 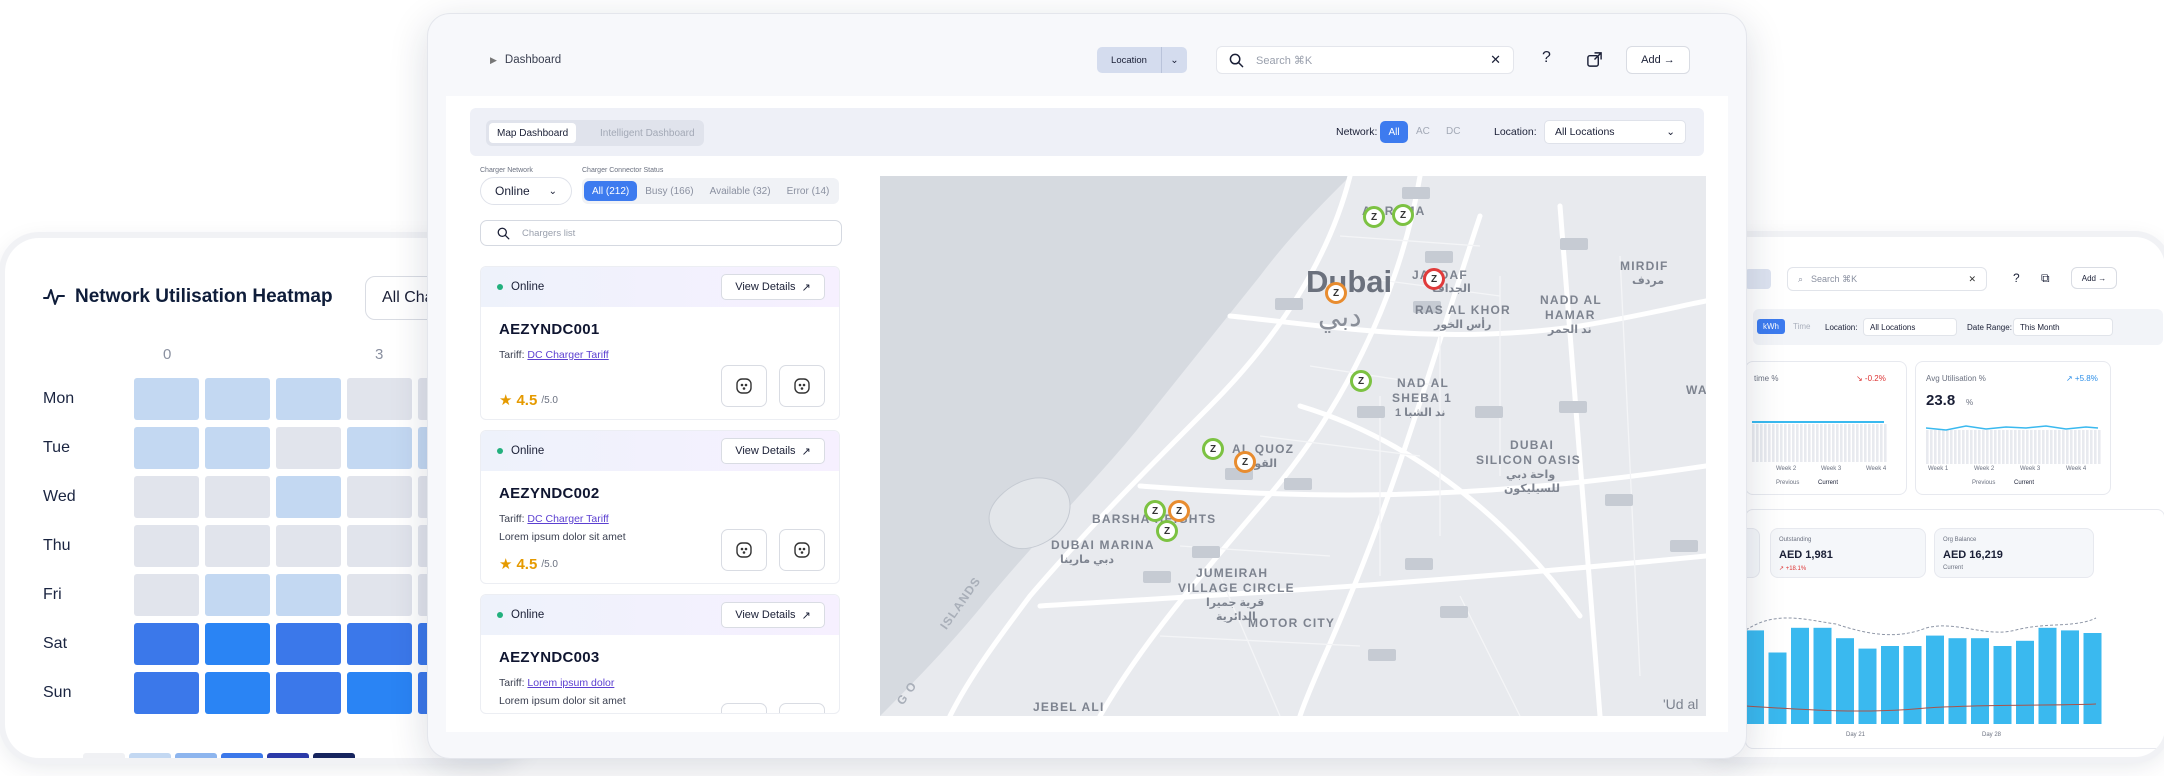 What do you see at coordinates (1365, 60) in the screenshot?
I see `search-bar: Search ⌘K ✕` at bounding box center [1365, 60].